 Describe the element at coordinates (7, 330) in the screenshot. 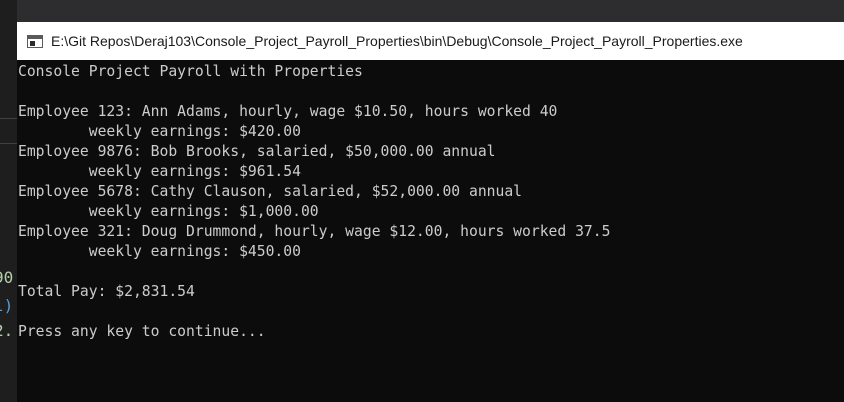

I see `ide-code-fragment: 2.` at that location.